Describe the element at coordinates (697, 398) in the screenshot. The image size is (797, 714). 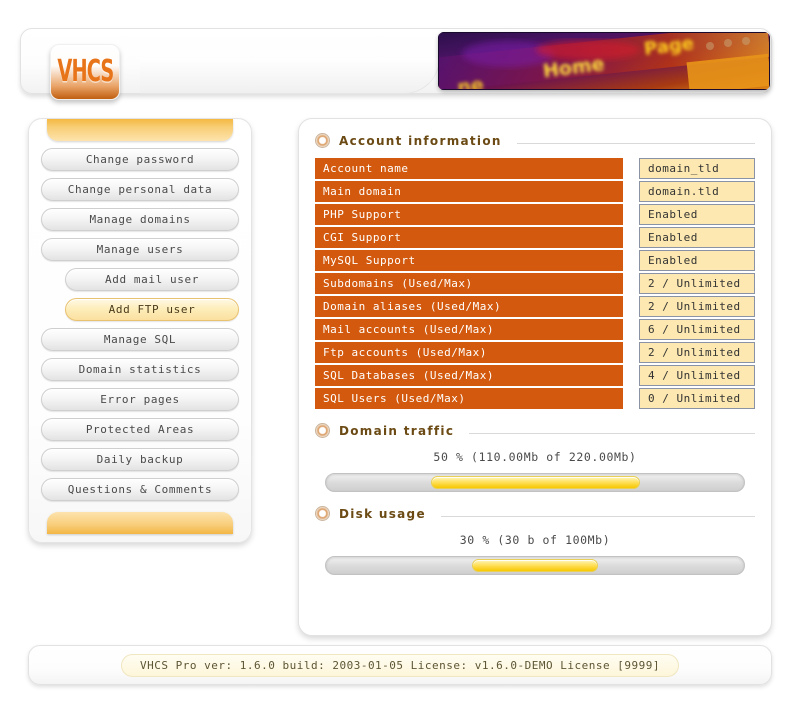
I see `table-cell-value: 0 / Unlimited` at that location.